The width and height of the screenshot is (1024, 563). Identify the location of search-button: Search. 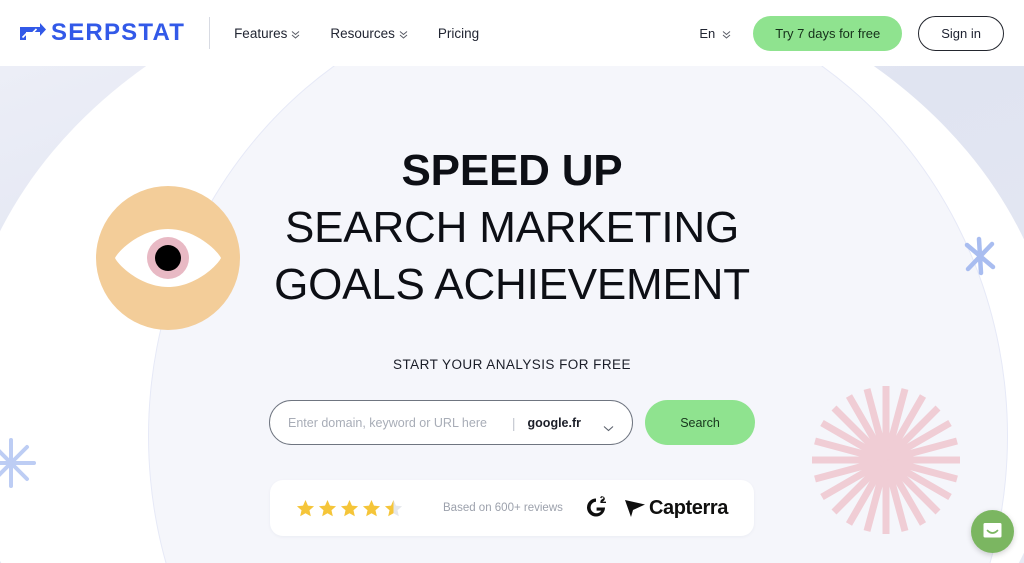
(700, 422).